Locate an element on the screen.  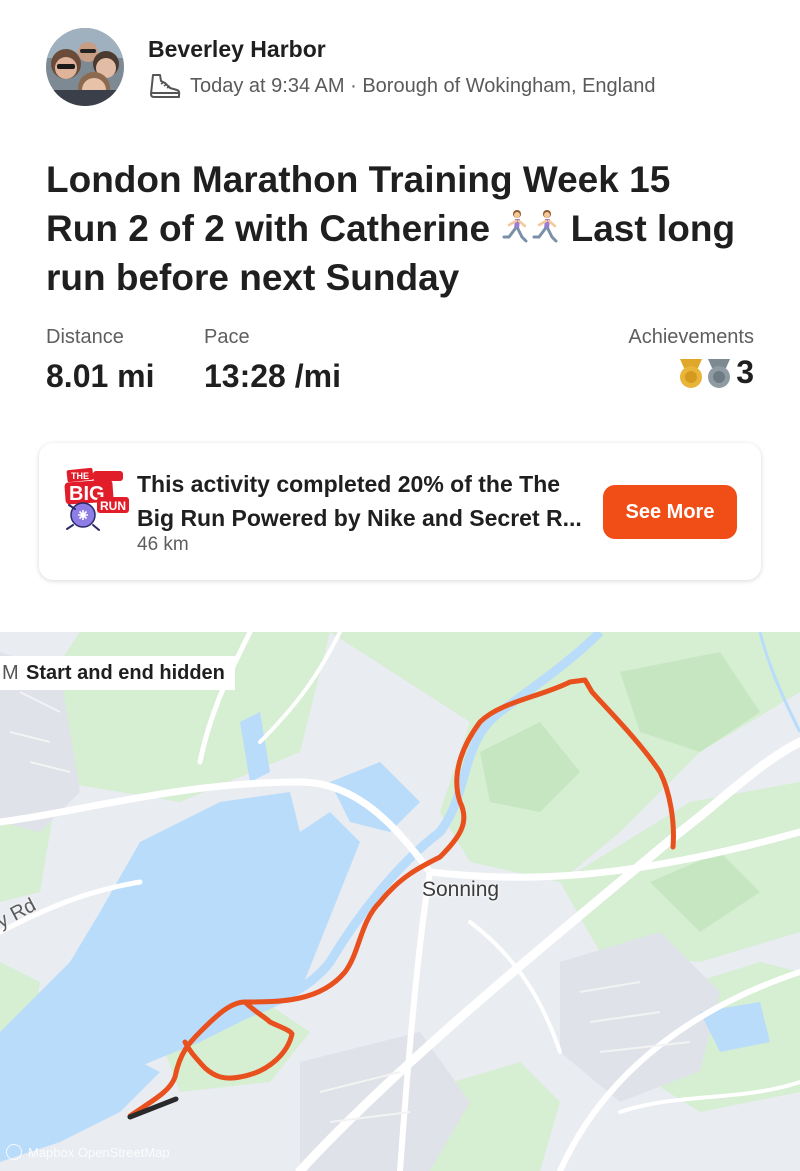
attribution-text: Mapbox OpenStreetMap is located at coordinates (99, 1152).